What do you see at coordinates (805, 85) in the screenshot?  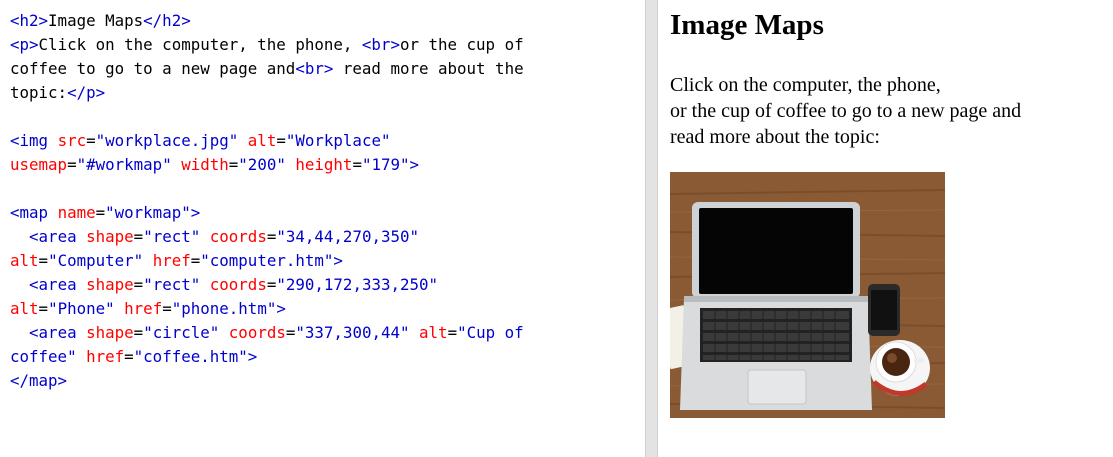 I see `paragraph-line-1: Click on the computer, the phone,` at bounding box center [805, 85].